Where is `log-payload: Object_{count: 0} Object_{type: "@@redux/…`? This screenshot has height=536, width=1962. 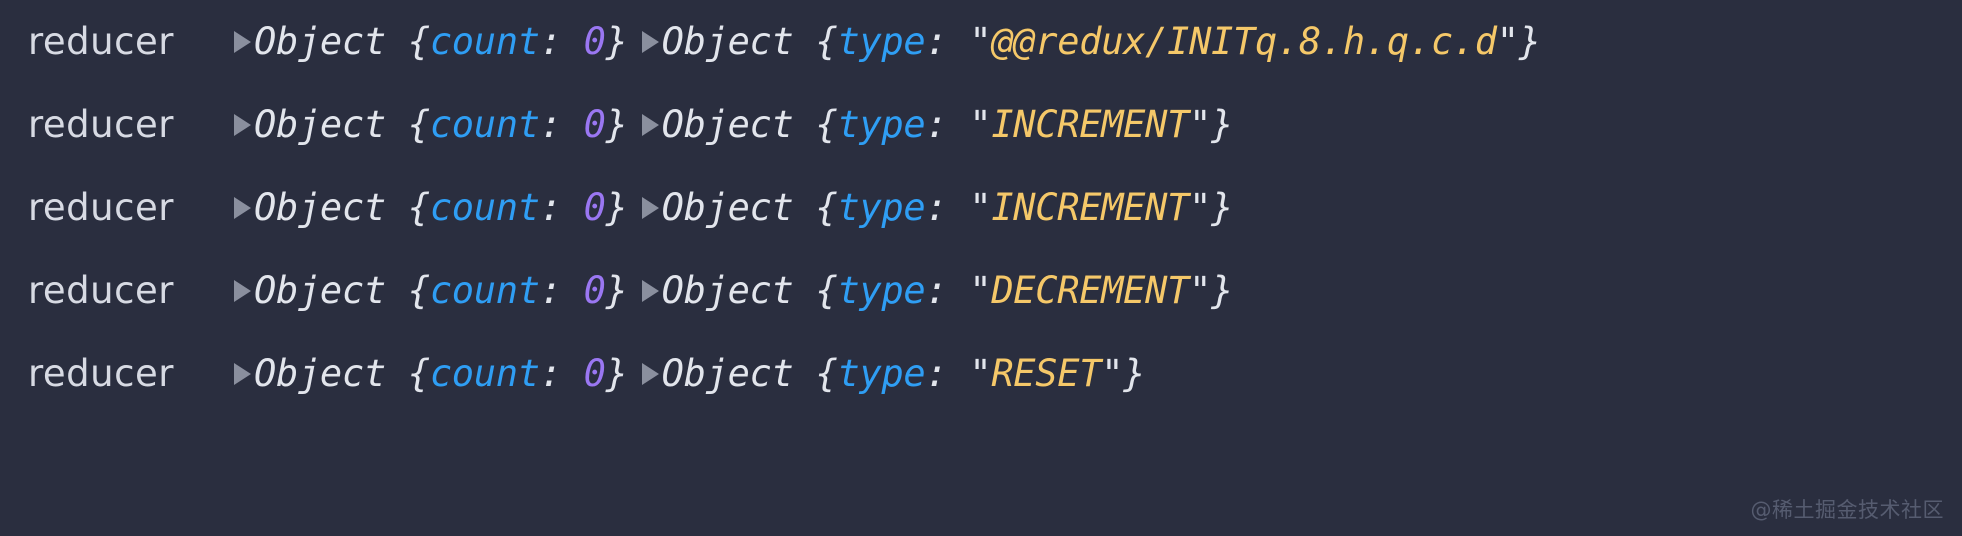
log-payload: Object_{count: 0} Object_{type: "@@redux/… is located at coordinates (887, 41).